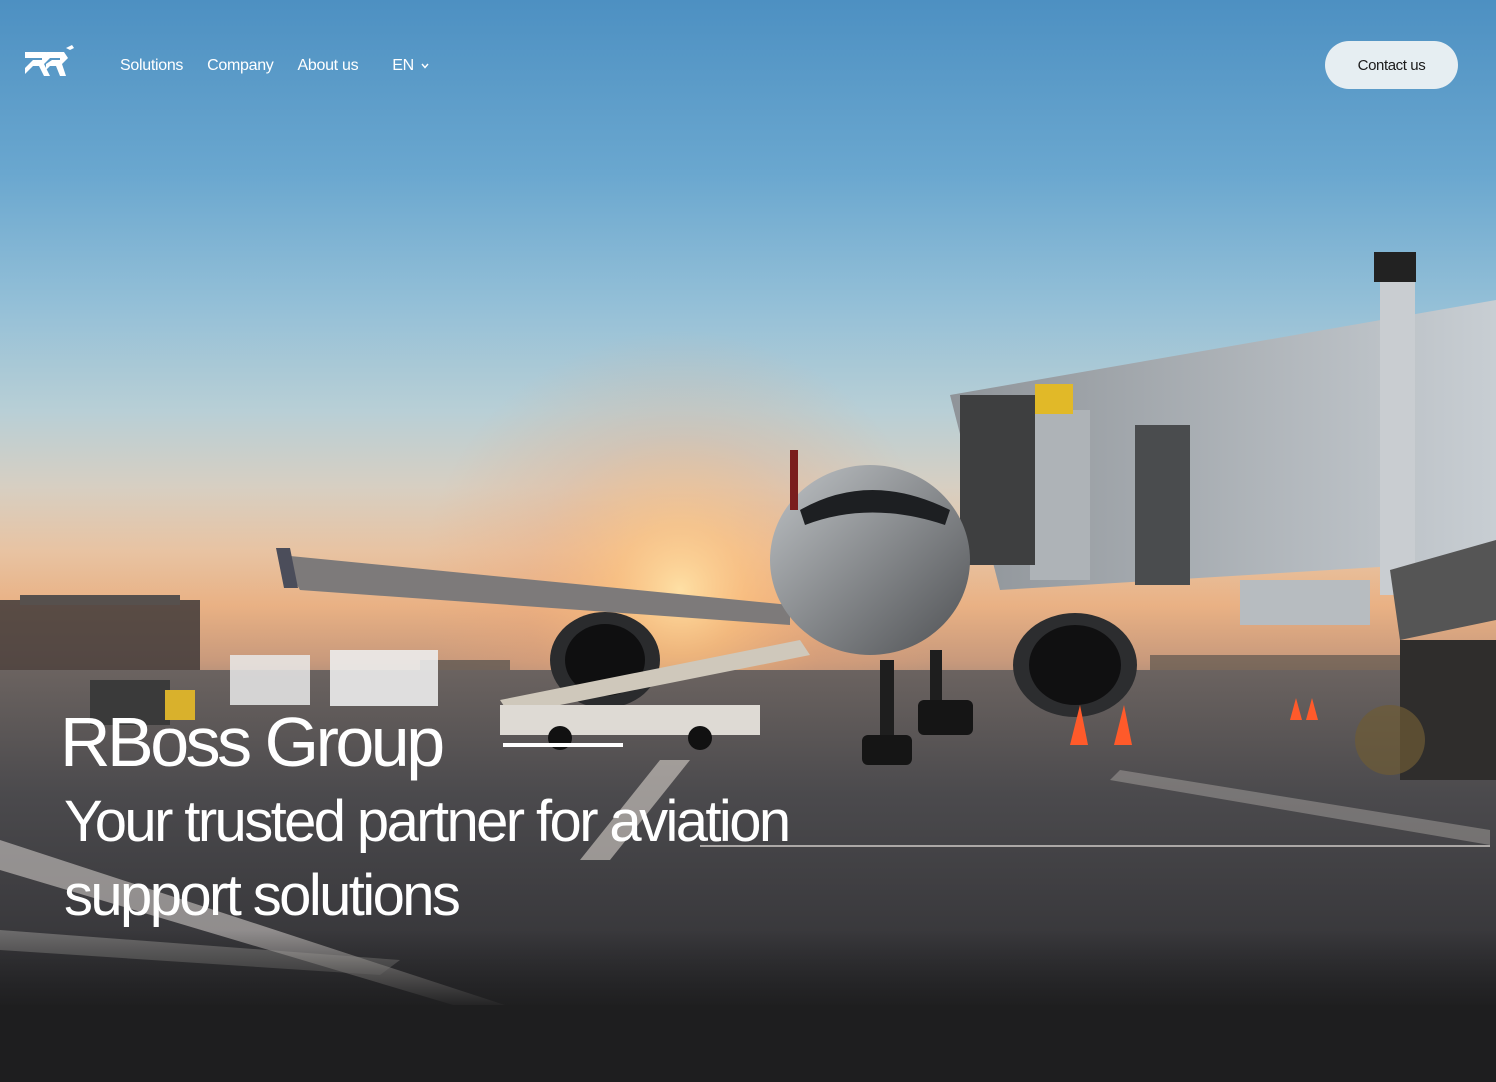  I want to click on section-divider, so click(748, 1043).